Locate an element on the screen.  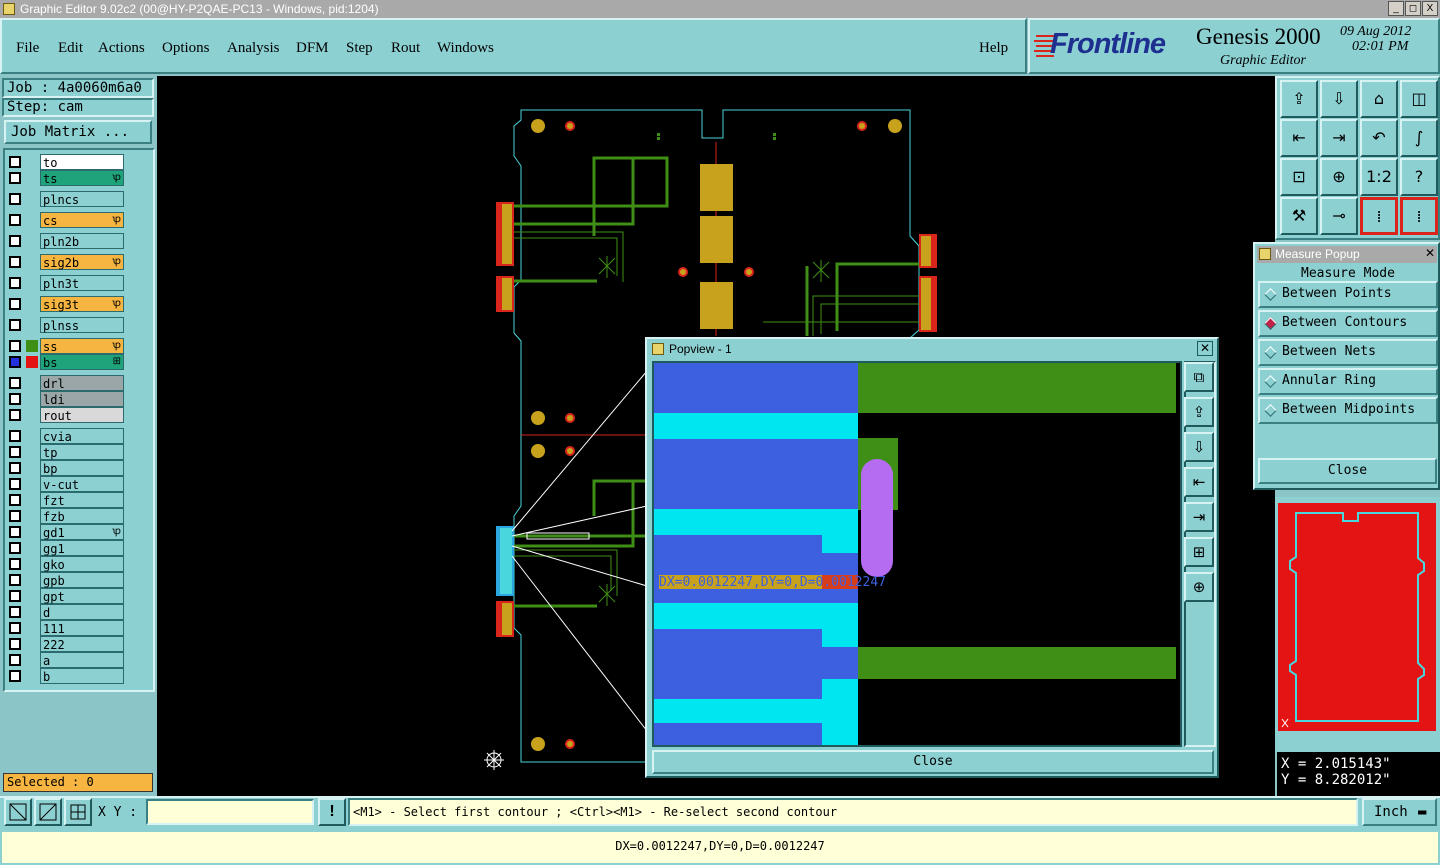
measure-close-button: Close is located at coordinates (1347, 471).